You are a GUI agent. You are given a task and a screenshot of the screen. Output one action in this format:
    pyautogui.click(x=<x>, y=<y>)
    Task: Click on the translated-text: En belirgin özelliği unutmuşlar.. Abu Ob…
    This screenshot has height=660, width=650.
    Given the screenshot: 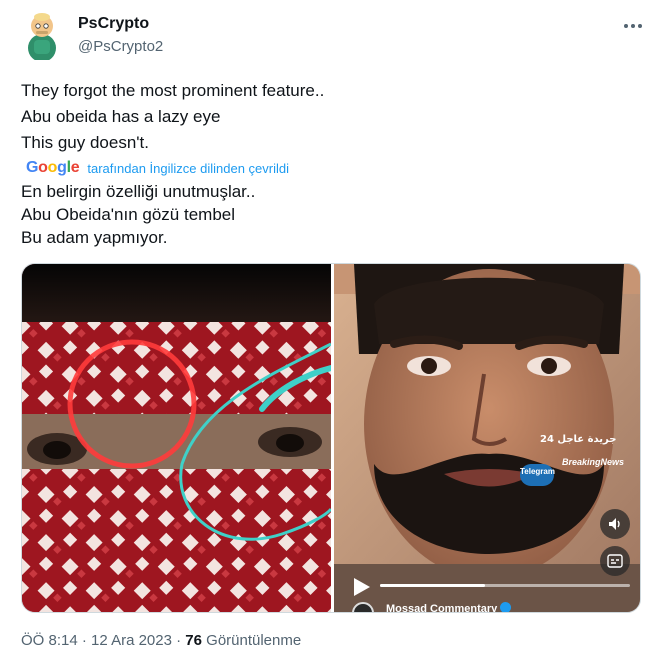 What is the action you would take?
    pyautogui.click(x=326, y=214)
    